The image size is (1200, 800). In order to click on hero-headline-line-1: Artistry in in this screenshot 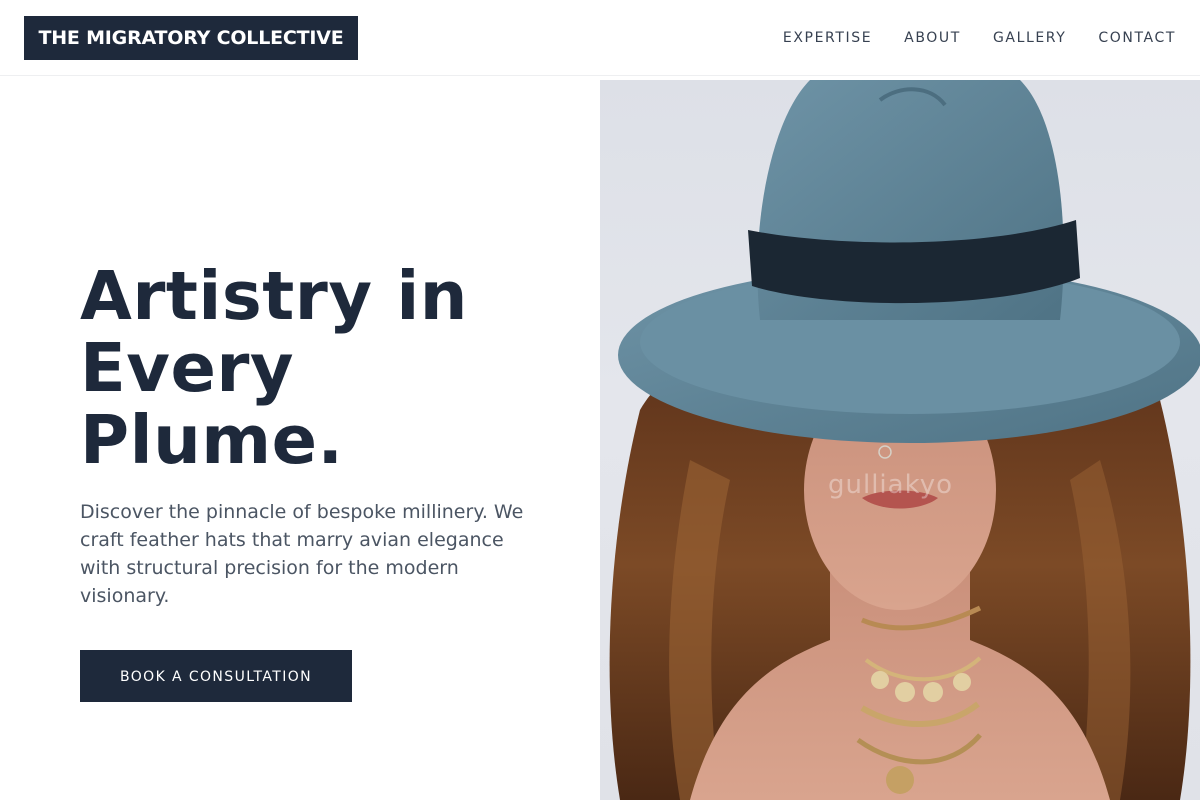, I will do `click(274, 296)`.